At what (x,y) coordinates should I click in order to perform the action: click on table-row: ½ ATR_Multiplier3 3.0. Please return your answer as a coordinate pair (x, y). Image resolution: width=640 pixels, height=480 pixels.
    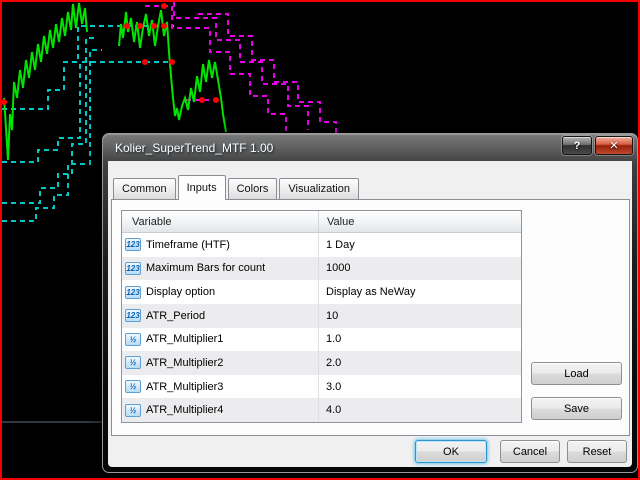
    Looking at the image, I should click on (321, 386).